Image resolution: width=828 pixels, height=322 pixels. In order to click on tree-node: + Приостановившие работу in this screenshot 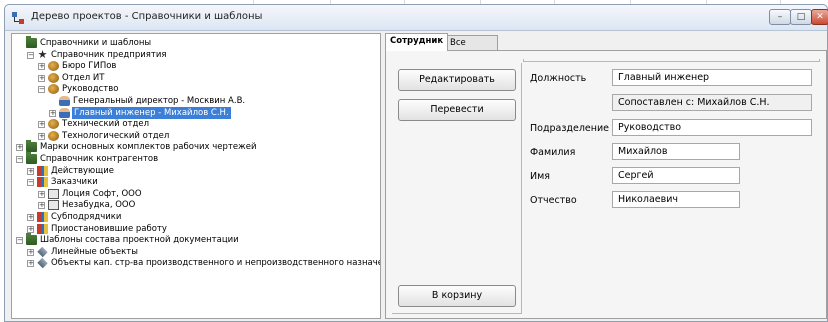, I will do `click(197, 229)`.